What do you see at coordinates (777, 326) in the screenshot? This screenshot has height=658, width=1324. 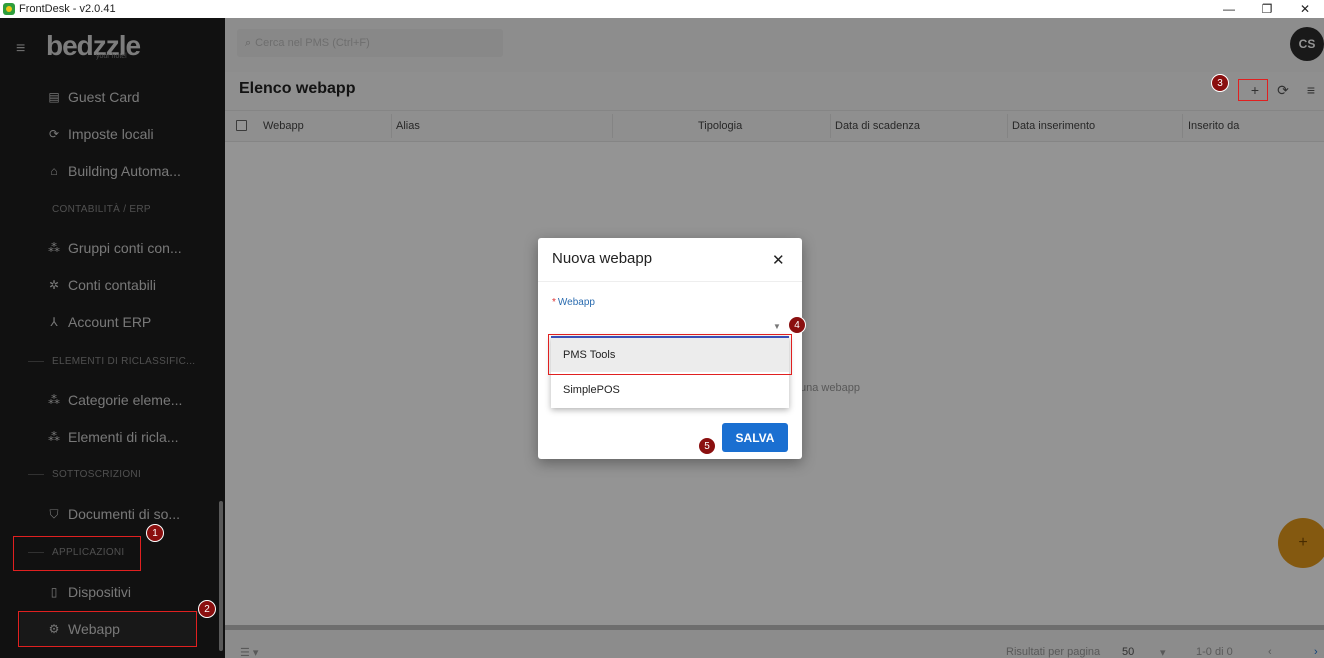 I see `dropdown-arrow-icon: ▼` at bounding box center [777, 326].